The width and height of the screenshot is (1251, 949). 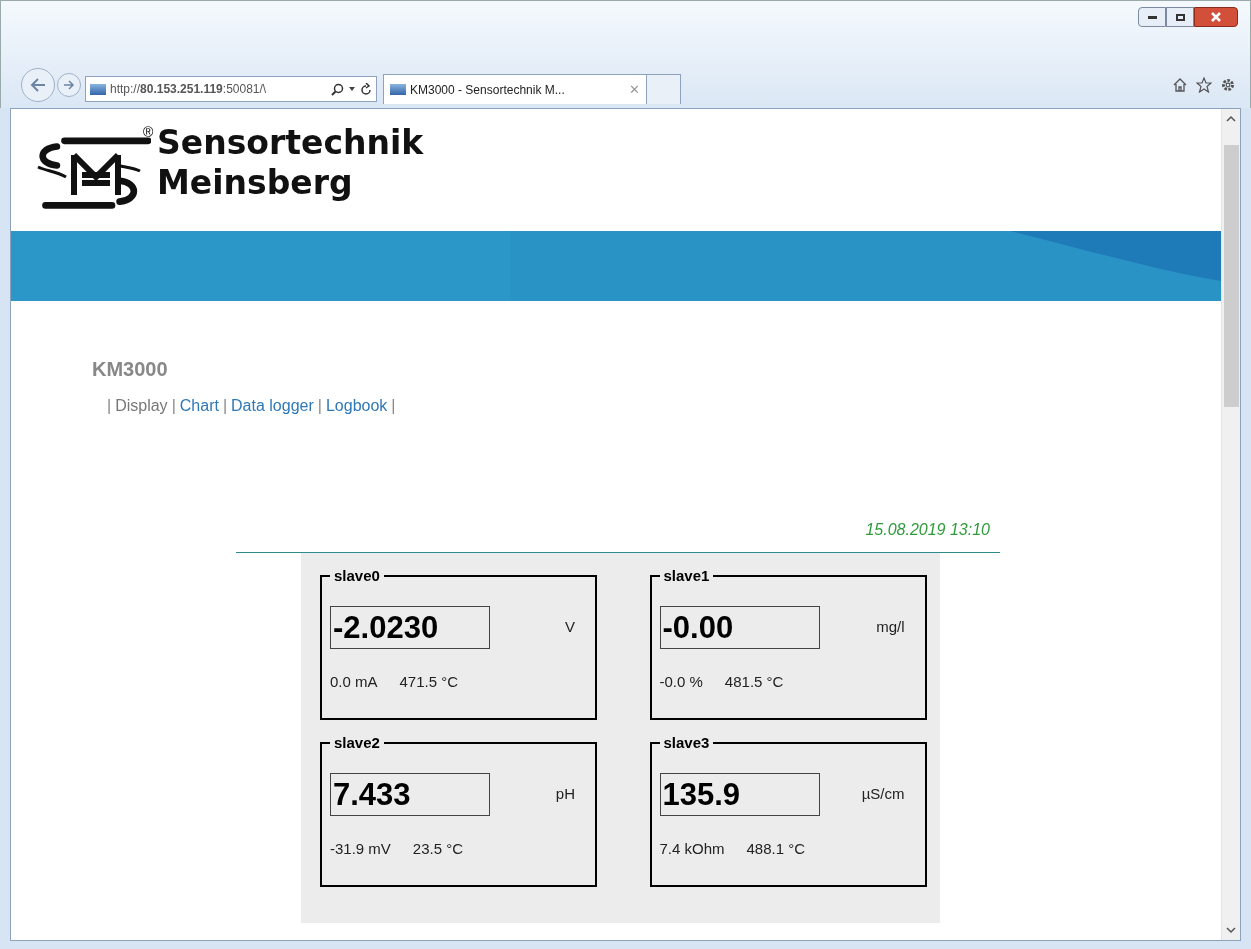 What do you see at coordinates (1230, 524) in the screenshot?
I see `scrollbar` at bounding box center [1230, 524].